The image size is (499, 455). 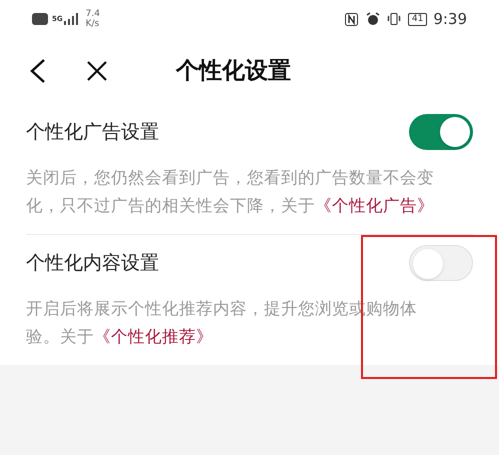 What do you see at coordinates (153, 336) in the screenshot?
I see `policy-link: 《个性化推荐》` at bounding box center [153, 336].